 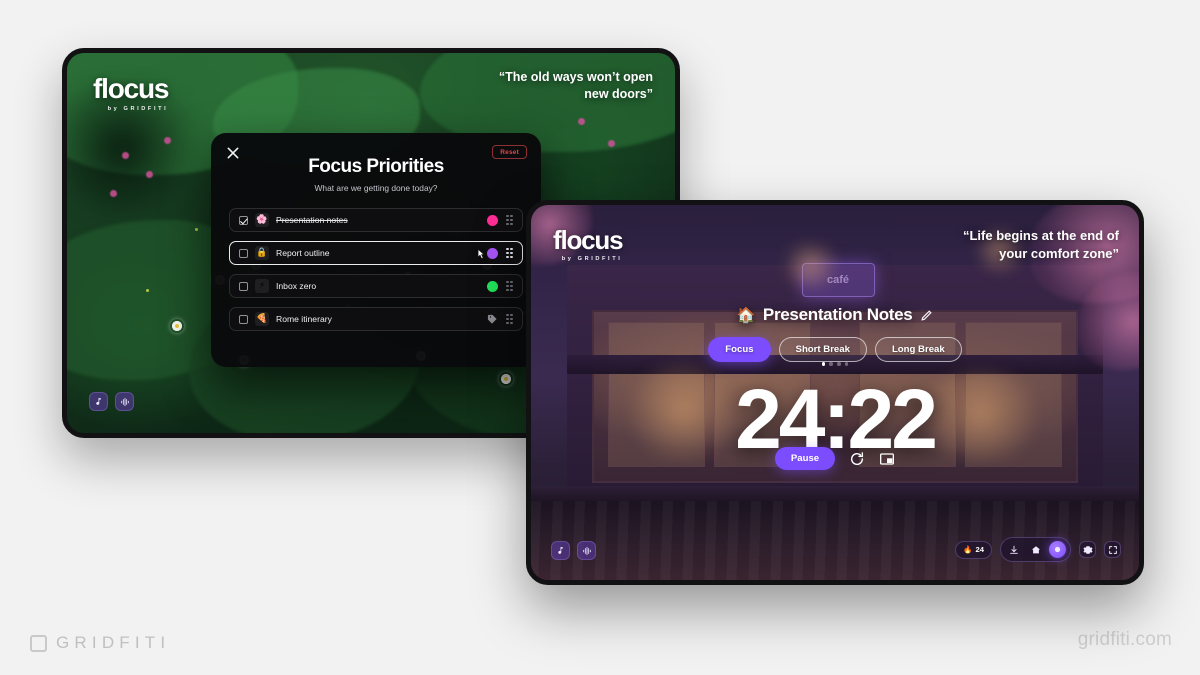 I want to click on gridfiti-wordmark: GRIDFITI, so click(x=113, y=642).